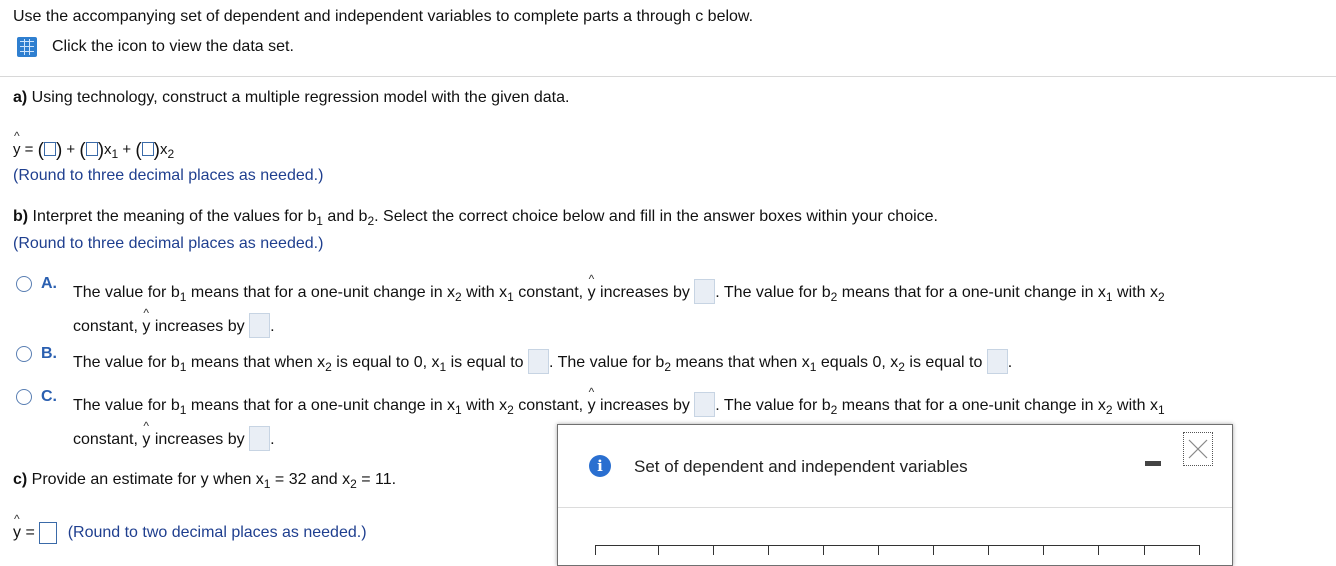  I want to click on intercept-input, so click(49, 149).